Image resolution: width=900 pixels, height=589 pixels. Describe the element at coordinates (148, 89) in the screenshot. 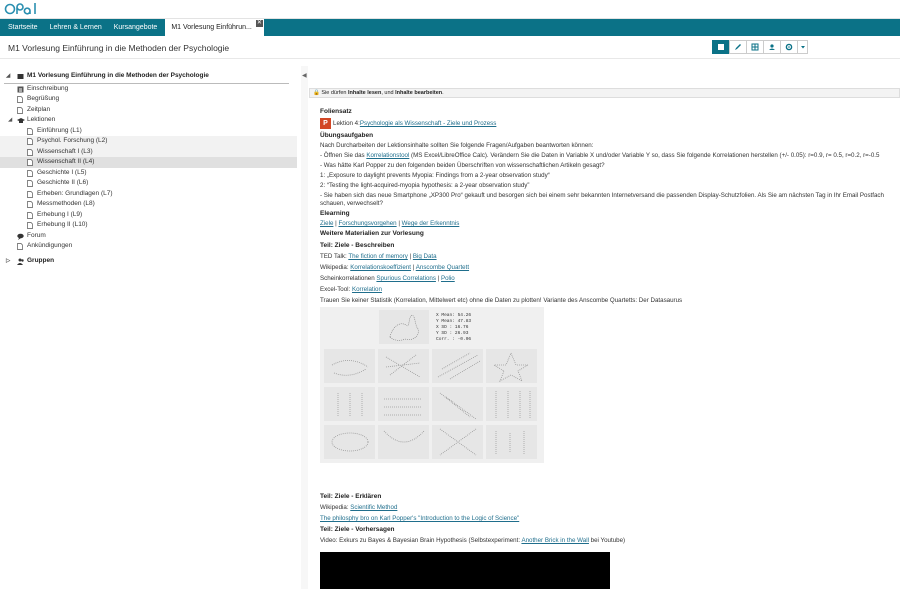

I see `tree-item-einschreibung: Einschreibung` at that location.